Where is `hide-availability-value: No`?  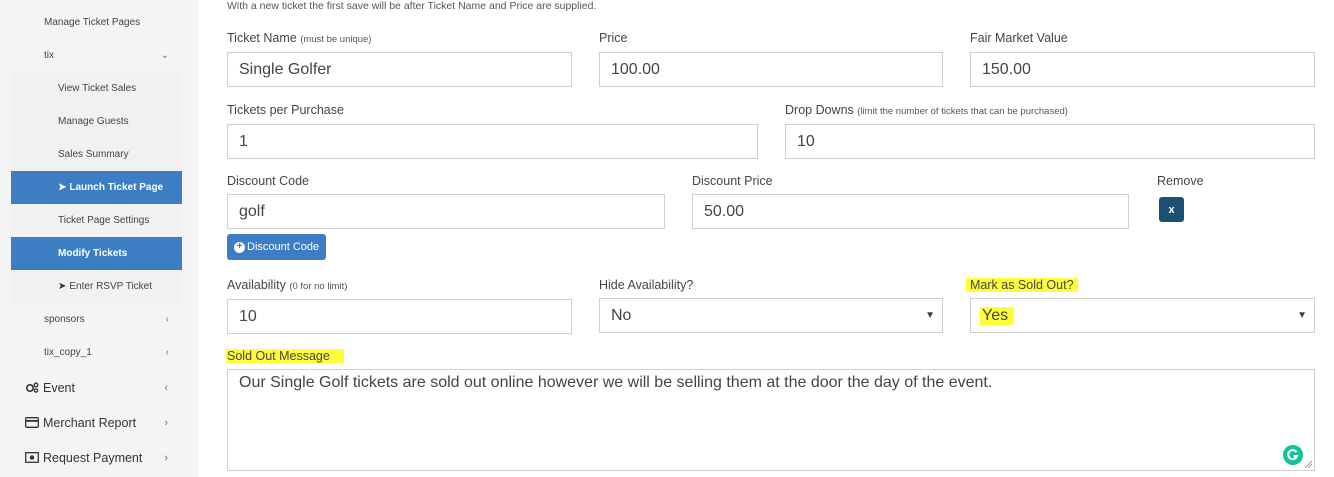 hide-availability-value: No is located at coordinates (621, 315).